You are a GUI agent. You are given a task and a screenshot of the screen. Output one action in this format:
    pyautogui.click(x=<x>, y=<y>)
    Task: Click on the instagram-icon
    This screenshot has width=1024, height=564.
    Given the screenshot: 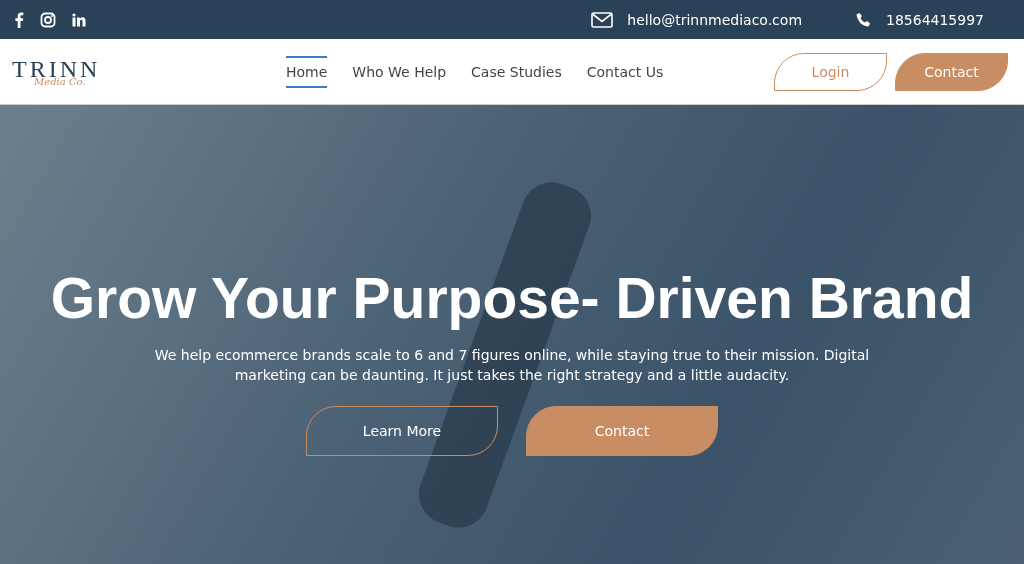 What is the action you would take?
    pyautogui.click(x=48, y=19)
    